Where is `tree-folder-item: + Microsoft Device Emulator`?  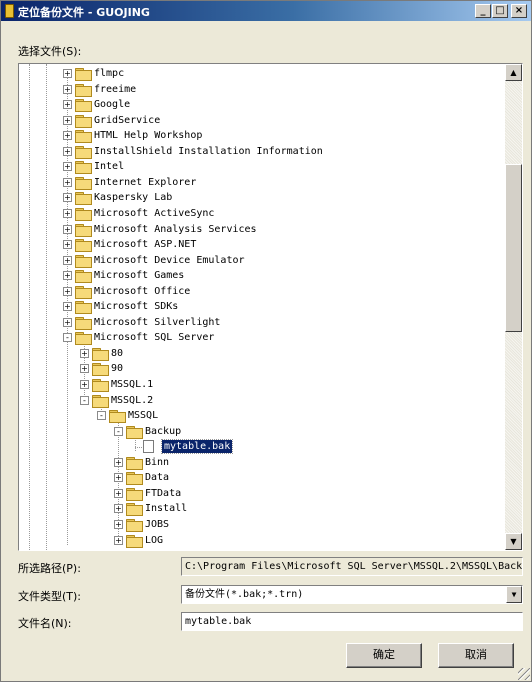
tree-folder-item: + Microsoft Device Emulator is located at coordinates (262, 261).